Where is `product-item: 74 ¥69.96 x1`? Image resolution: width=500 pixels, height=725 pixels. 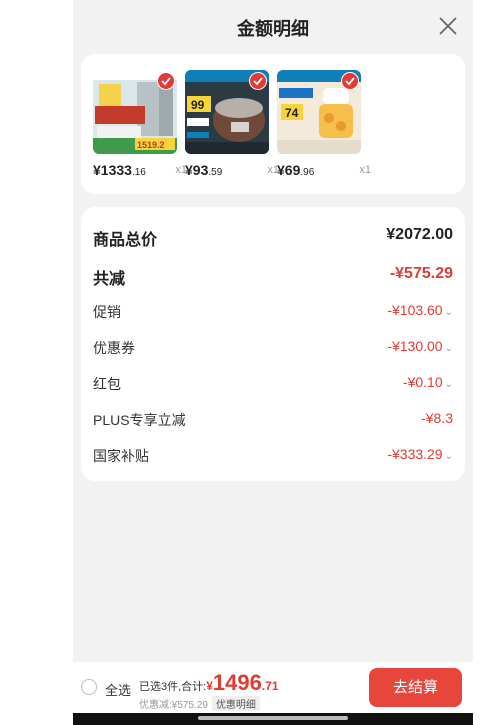 product-item: 74 ¥69.96 x1 is located at coordinates (324, 124).